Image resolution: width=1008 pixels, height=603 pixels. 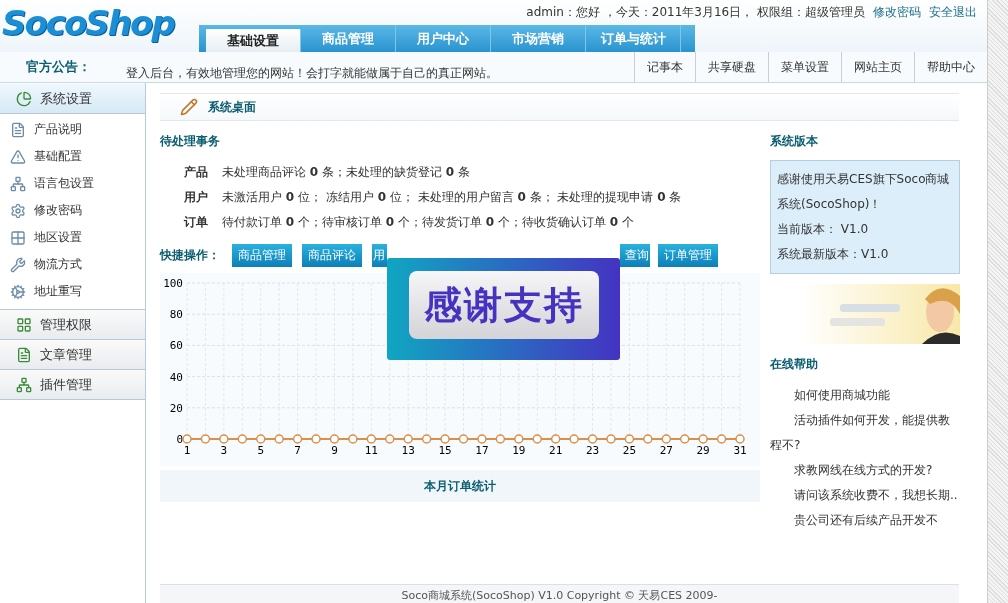 What do you see at coordinates (58, 67) in the screenshot?
I see `notice-label: 官方公告：` at bounding box center [58, 67].